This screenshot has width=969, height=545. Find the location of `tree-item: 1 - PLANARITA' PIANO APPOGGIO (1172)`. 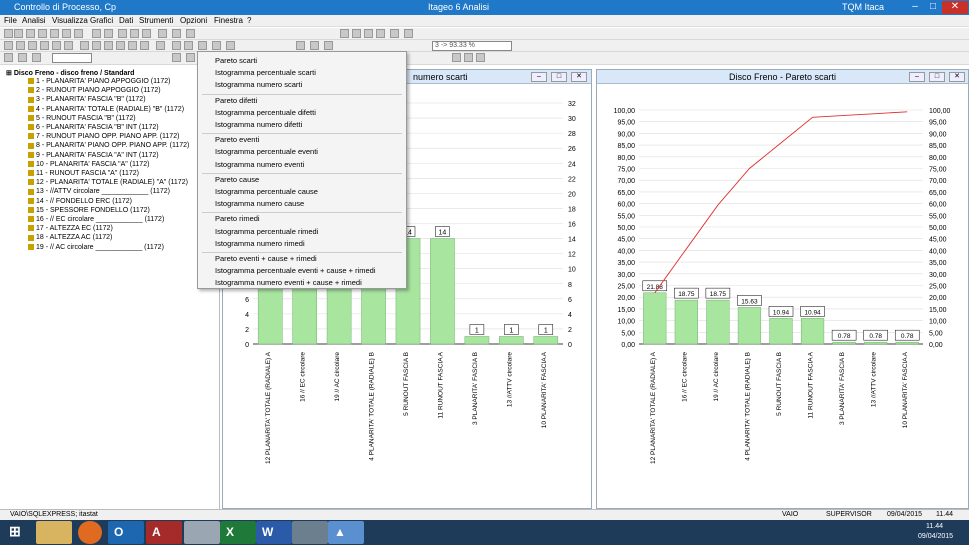

tree-item: 1 - PLANARITA' PIANO APPOGGIO (1172) is located at coordinates (99, 81).